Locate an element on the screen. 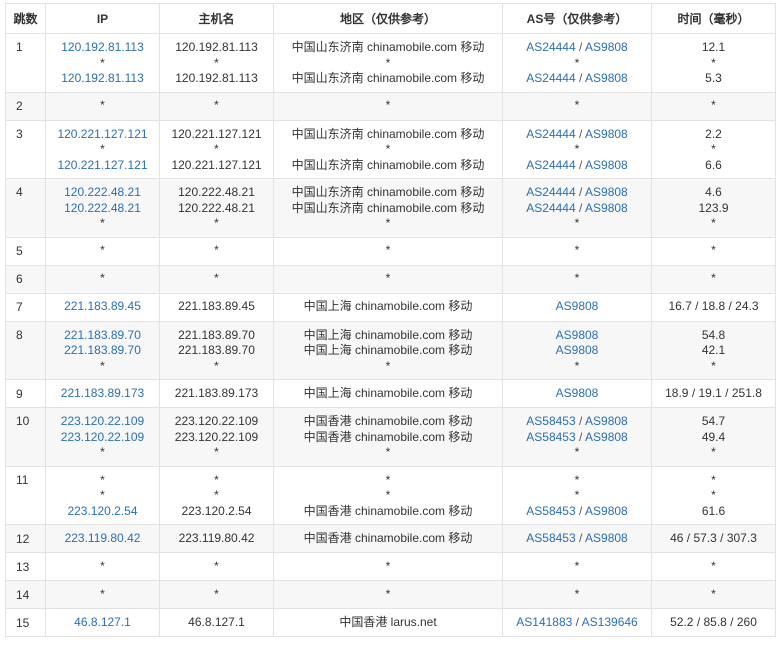 The image size is (780, 646). table-row: 13 * * * * * is located at coordinates (390, 566).